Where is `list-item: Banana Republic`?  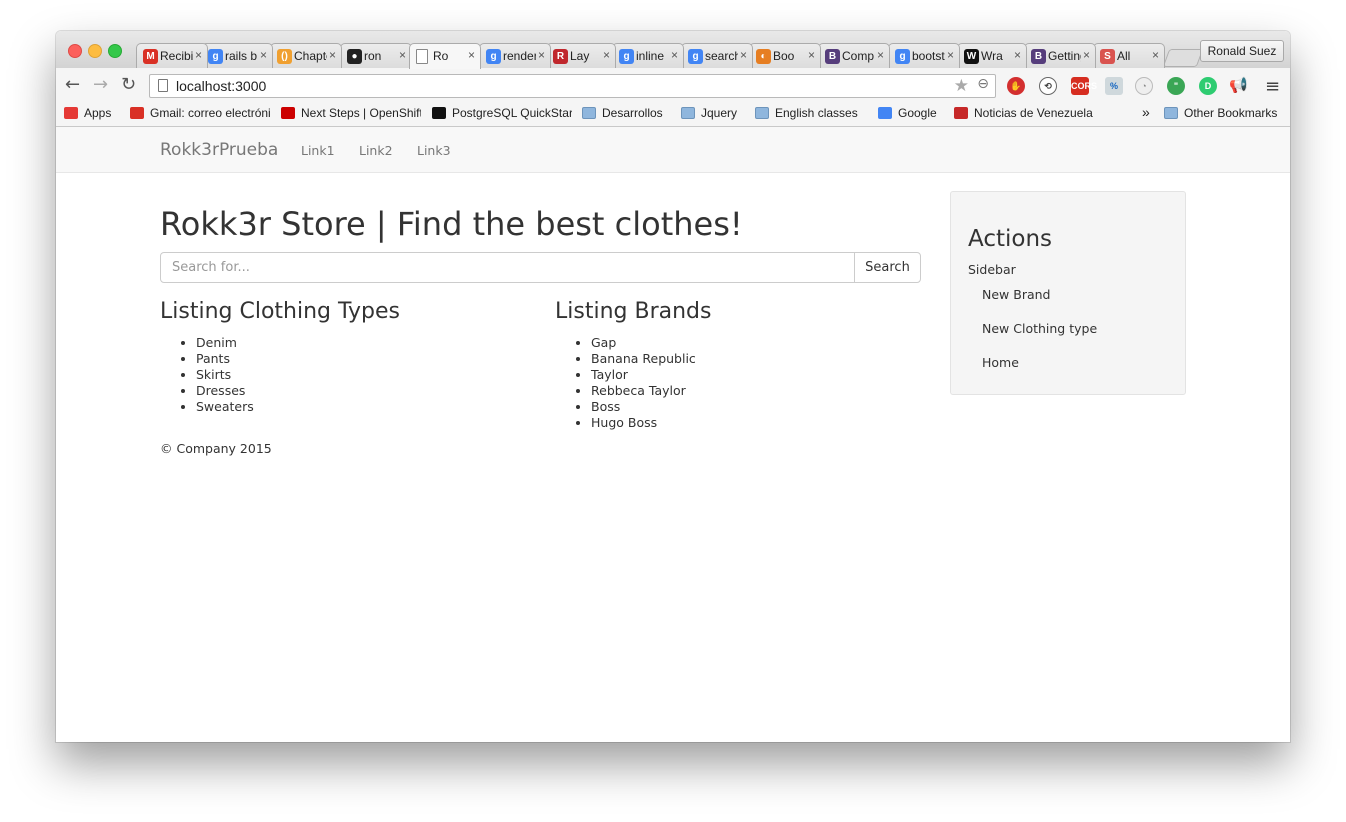
list-item: Banana Republic is located at coordinates (643, 359).